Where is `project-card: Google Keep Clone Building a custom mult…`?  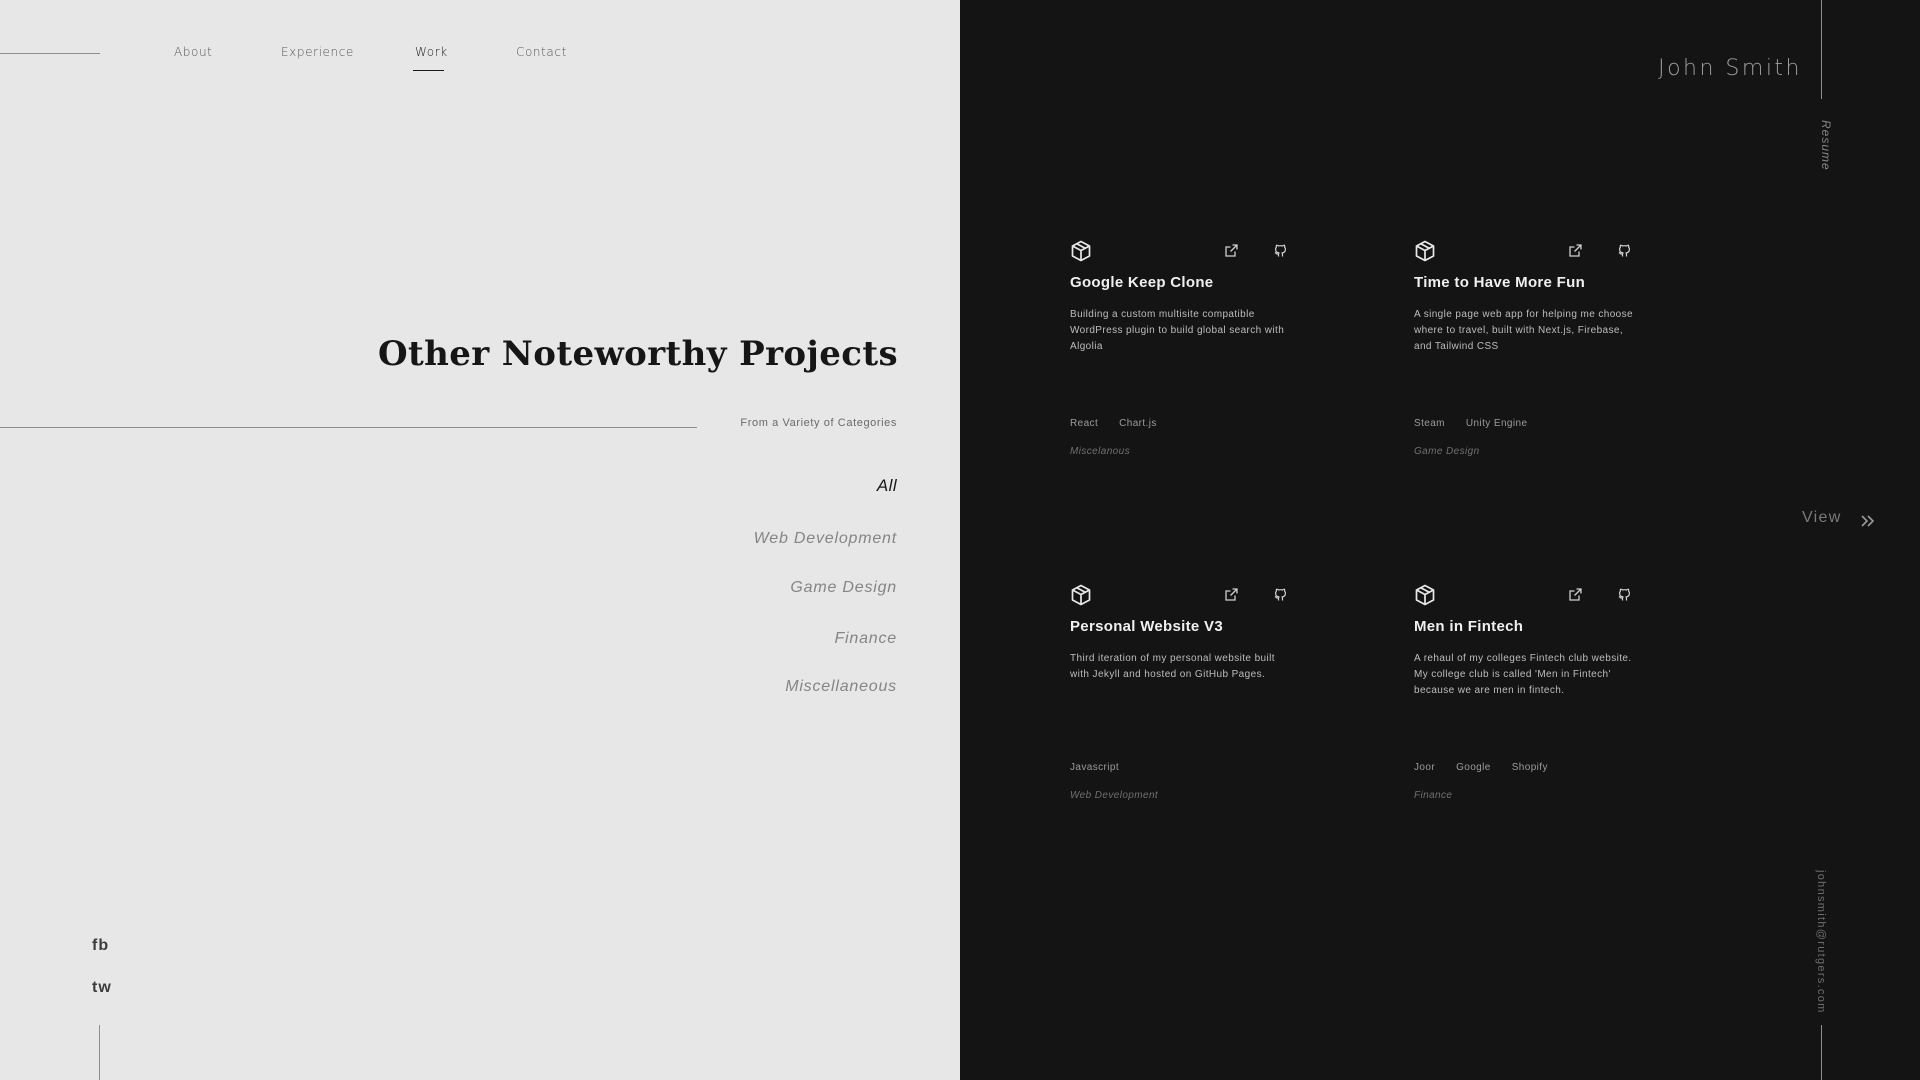
project-card: Google Keep Clone Building a custom mult… is located at coordinates (1185, 360).